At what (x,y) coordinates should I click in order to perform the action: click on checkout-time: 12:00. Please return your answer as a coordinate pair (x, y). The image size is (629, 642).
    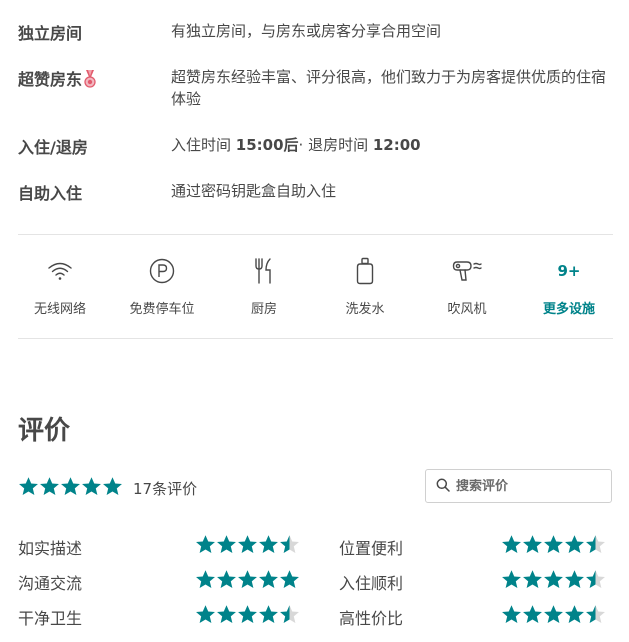
    Looking at the image, I should click on (396, 145).